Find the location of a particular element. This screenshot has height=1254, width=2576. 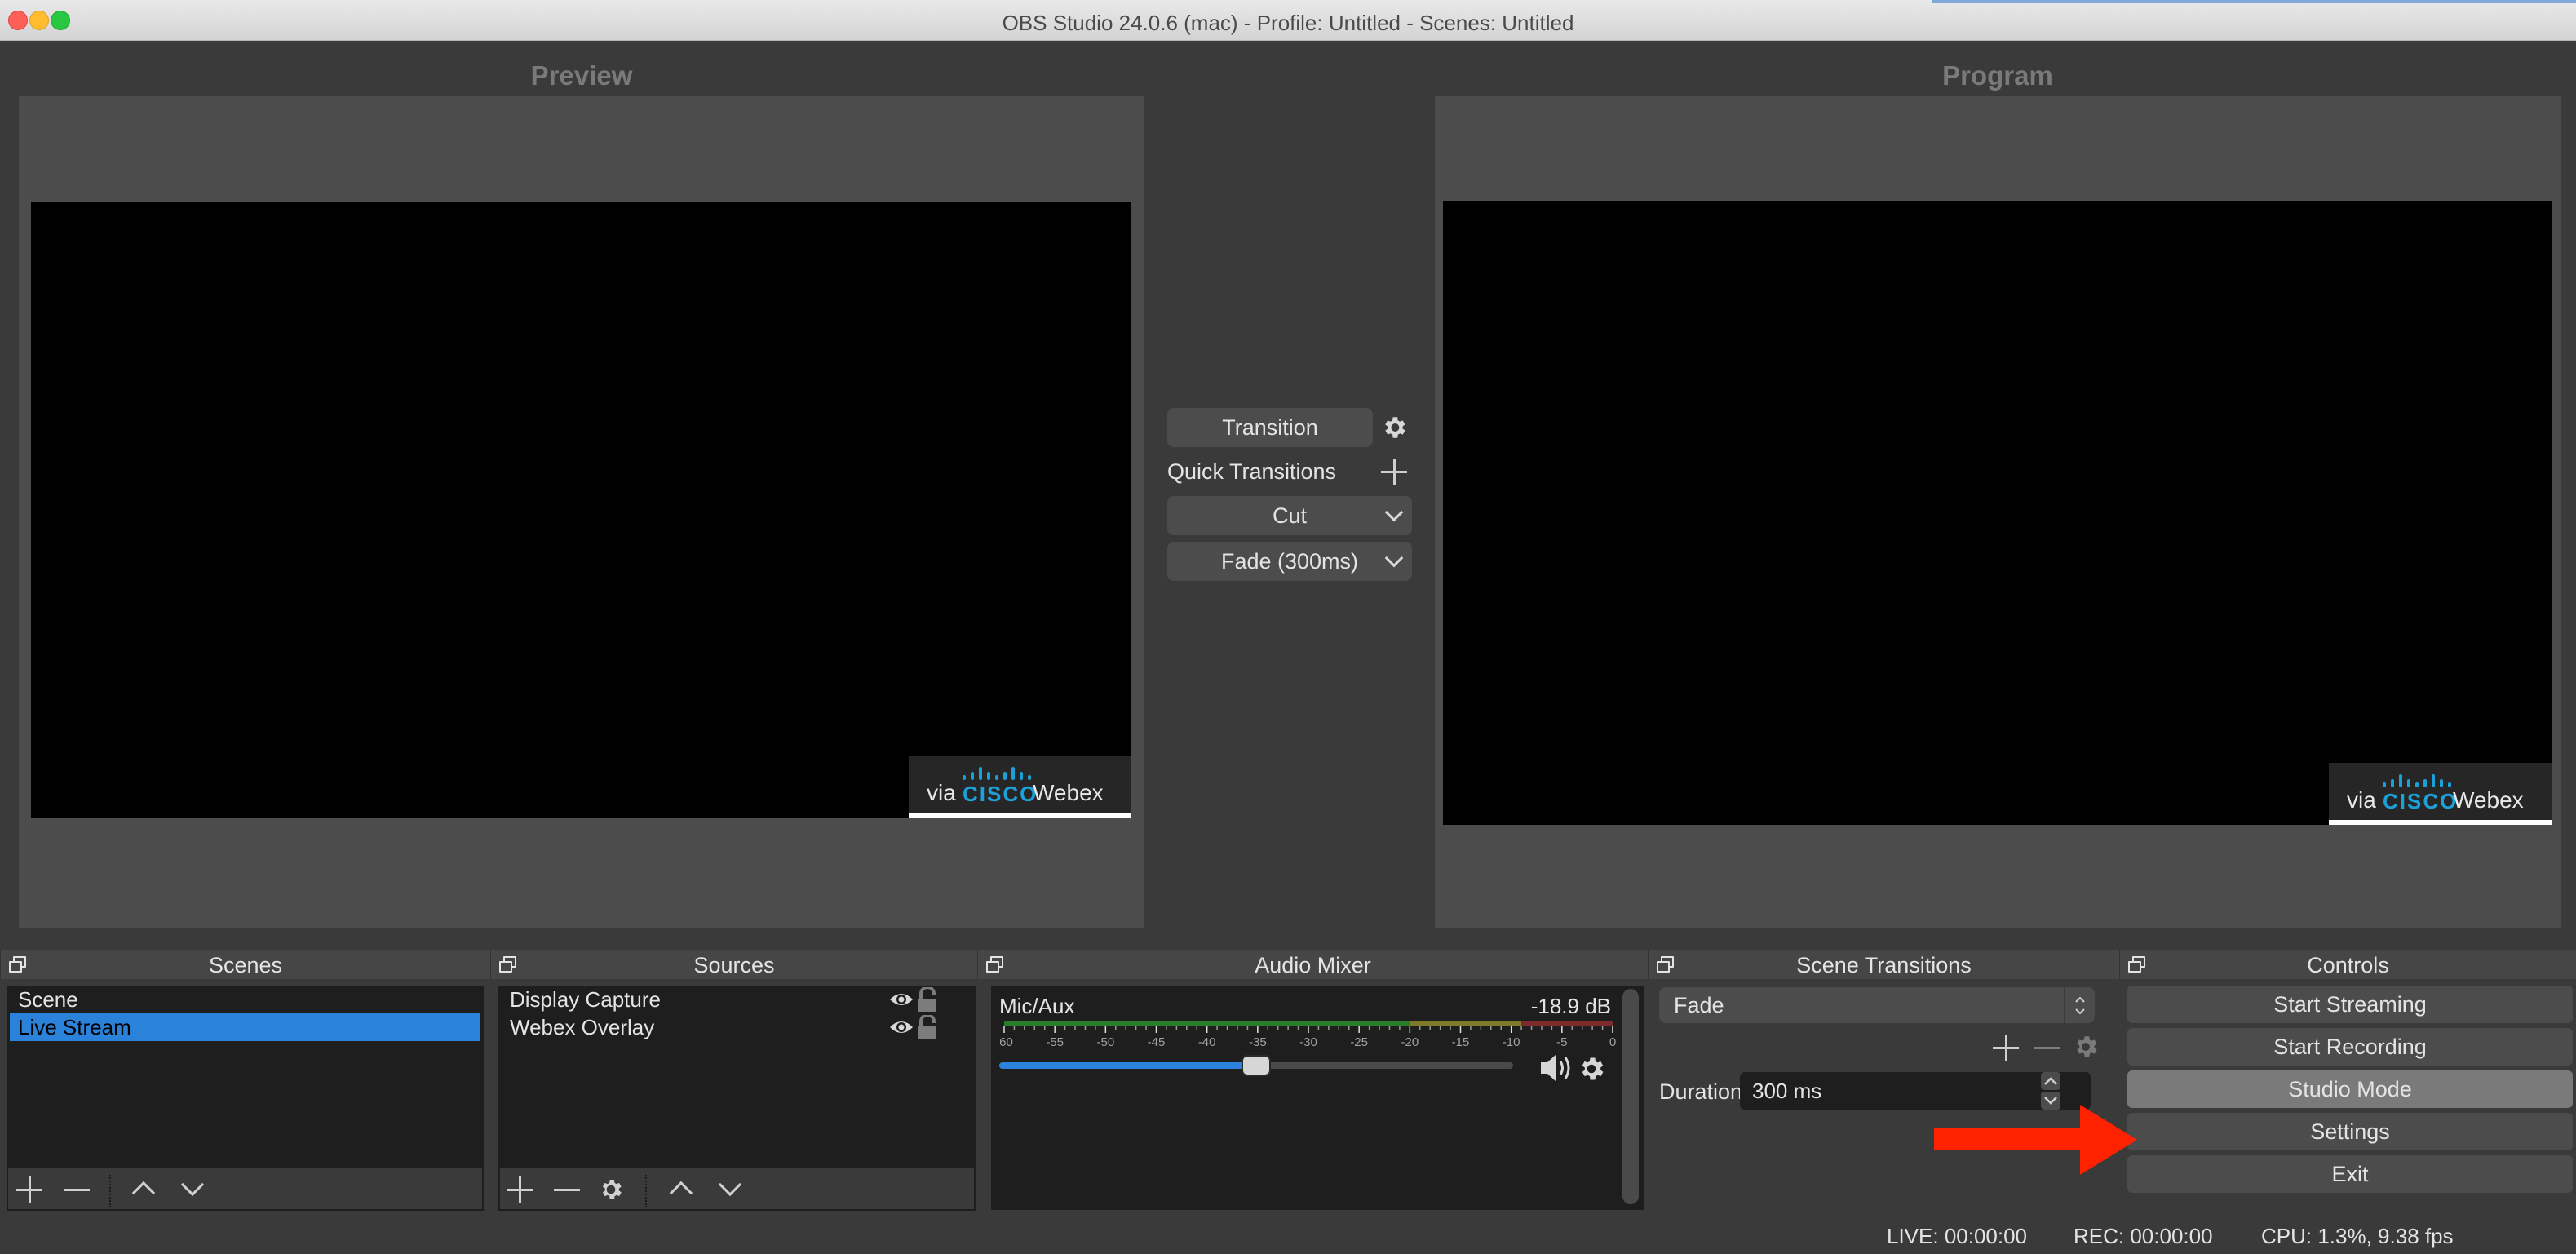

meter-tick-label: -20 is located at coordinates (1410, 1042).